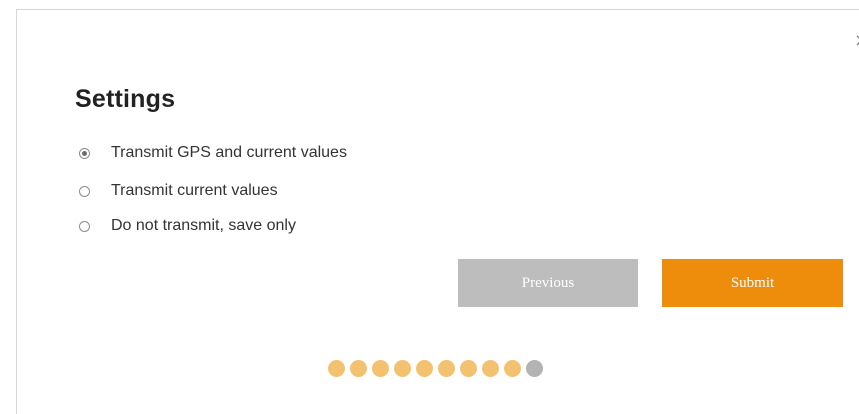 The width and height of the screenshot is (859, 414). I want to click on previous-button: Previous, so click(548, 283).